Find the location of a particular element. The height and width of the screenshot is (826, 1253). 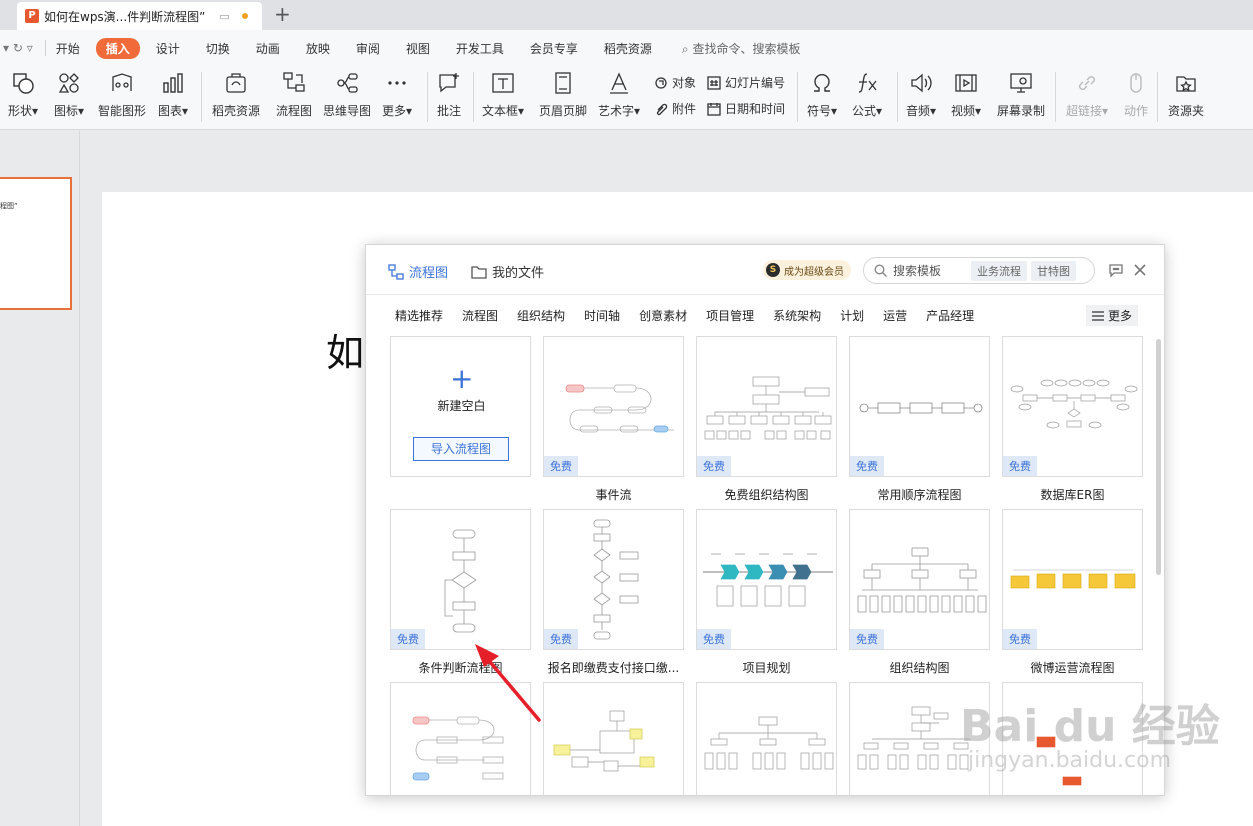

wordart-button: 艺术字▾ is located at coordinates (619, 94).